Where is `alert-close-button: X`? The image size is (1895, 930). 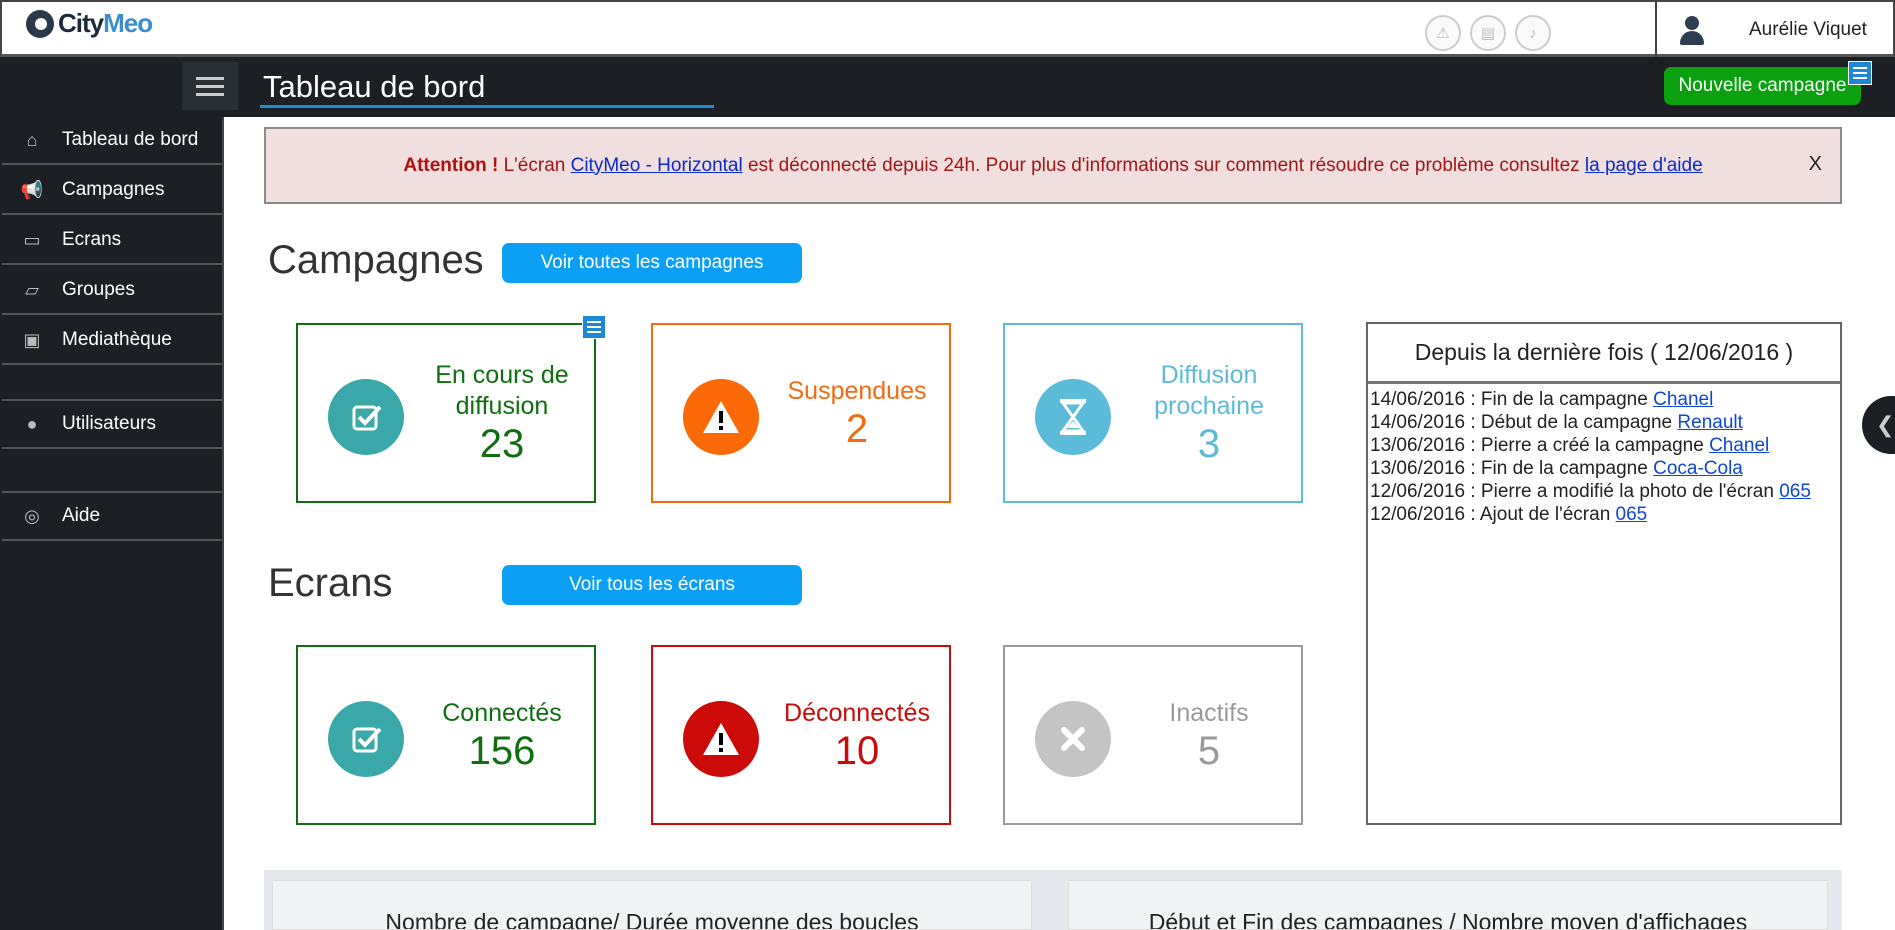
alert-close-button: X is located at coordinates (1815, 164).